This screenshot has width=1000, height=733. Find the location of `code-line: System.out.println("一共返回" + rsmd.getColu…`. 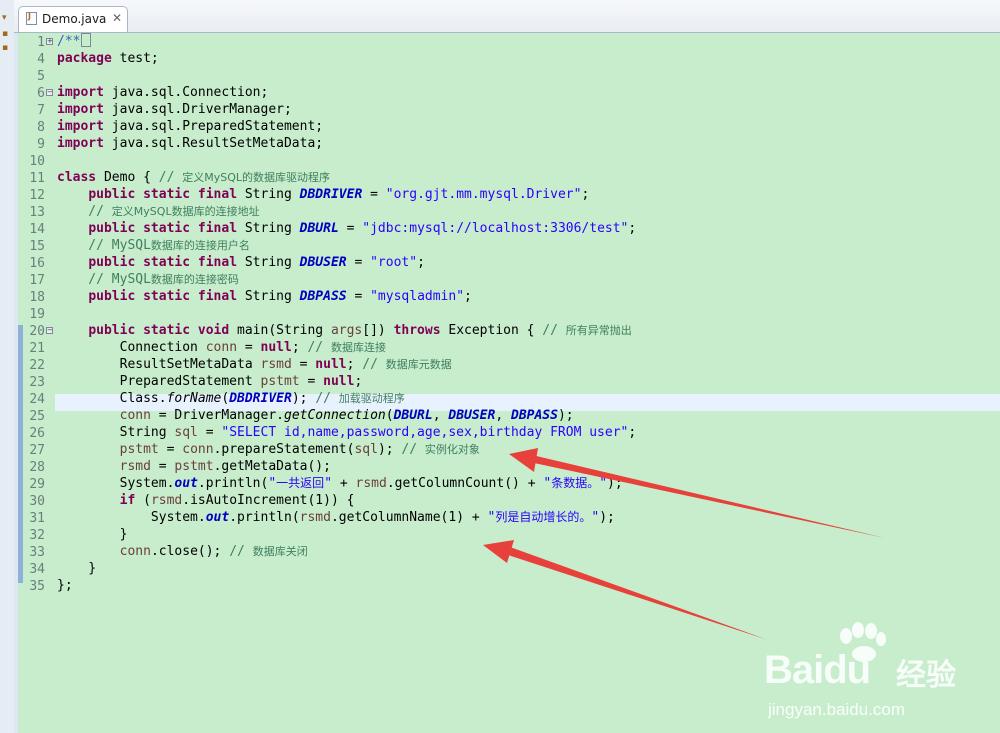

code-line: System.out.println("一共返回" + rsmd.getColu… is located at coordinates (340, 483).